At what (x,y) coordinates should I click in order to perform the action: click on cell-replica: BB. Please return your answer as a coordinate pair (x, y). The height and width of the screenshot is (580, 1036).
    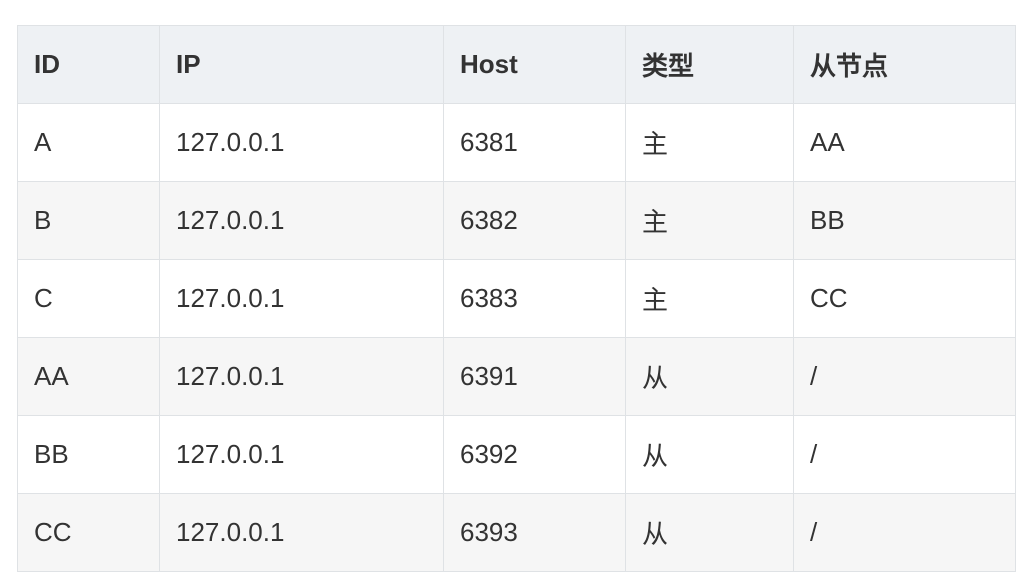
    Looking at the image, I should click on (904, 220).